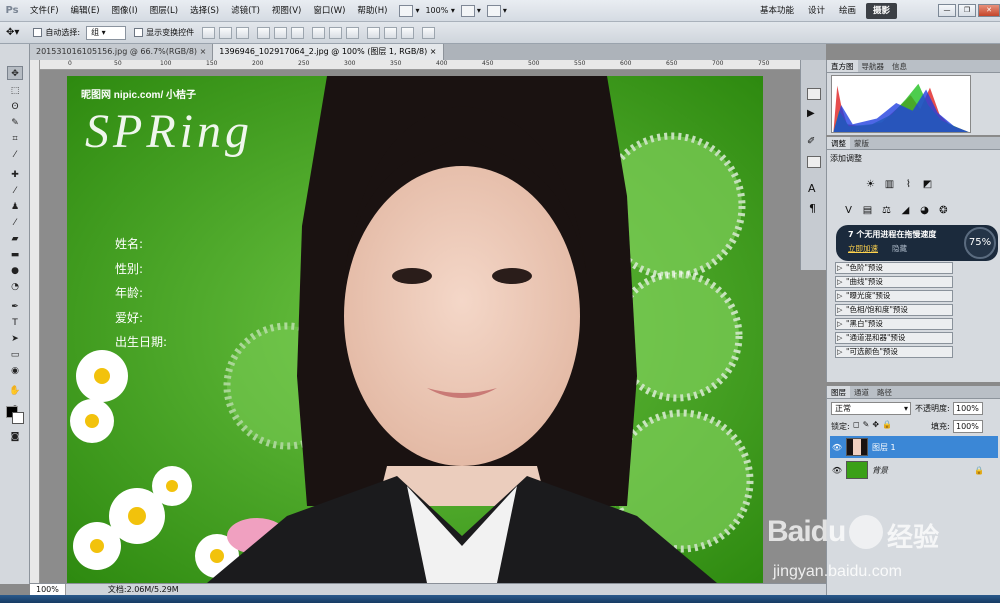  Describe the element at coordinates (814, 142) in the screenshot. I see `tool-presets-icon: ✐` at that location.